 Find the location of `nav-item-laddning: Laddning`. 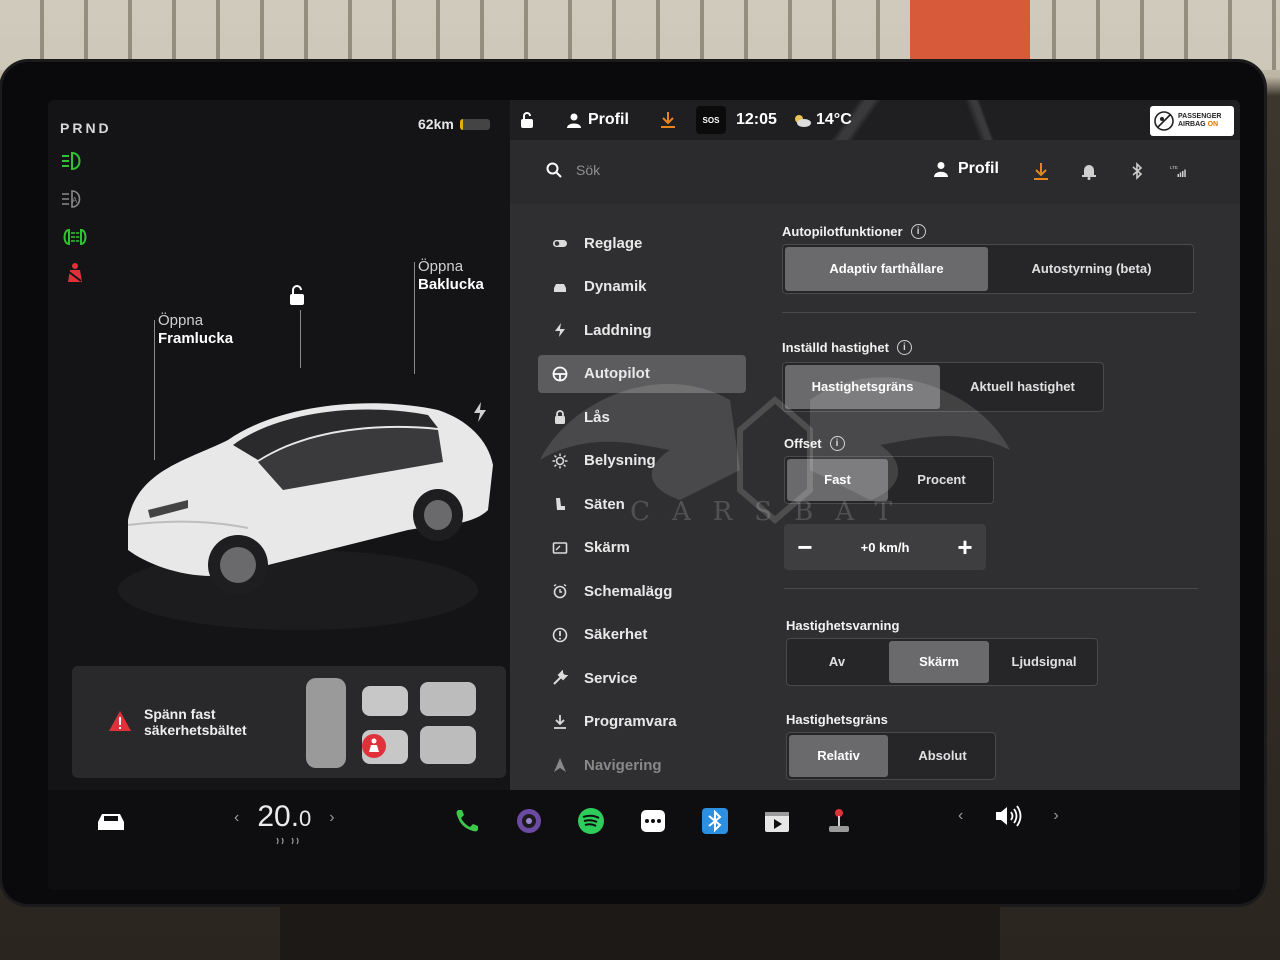

nav-item-laddning: Laddning is located at coordinates (643, 330).